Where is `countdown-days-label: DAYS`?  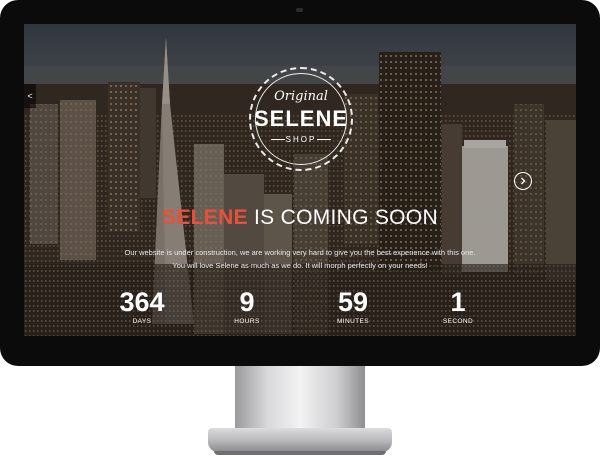 countdown-days-label: DAYS is located at coordinates (142, 321).